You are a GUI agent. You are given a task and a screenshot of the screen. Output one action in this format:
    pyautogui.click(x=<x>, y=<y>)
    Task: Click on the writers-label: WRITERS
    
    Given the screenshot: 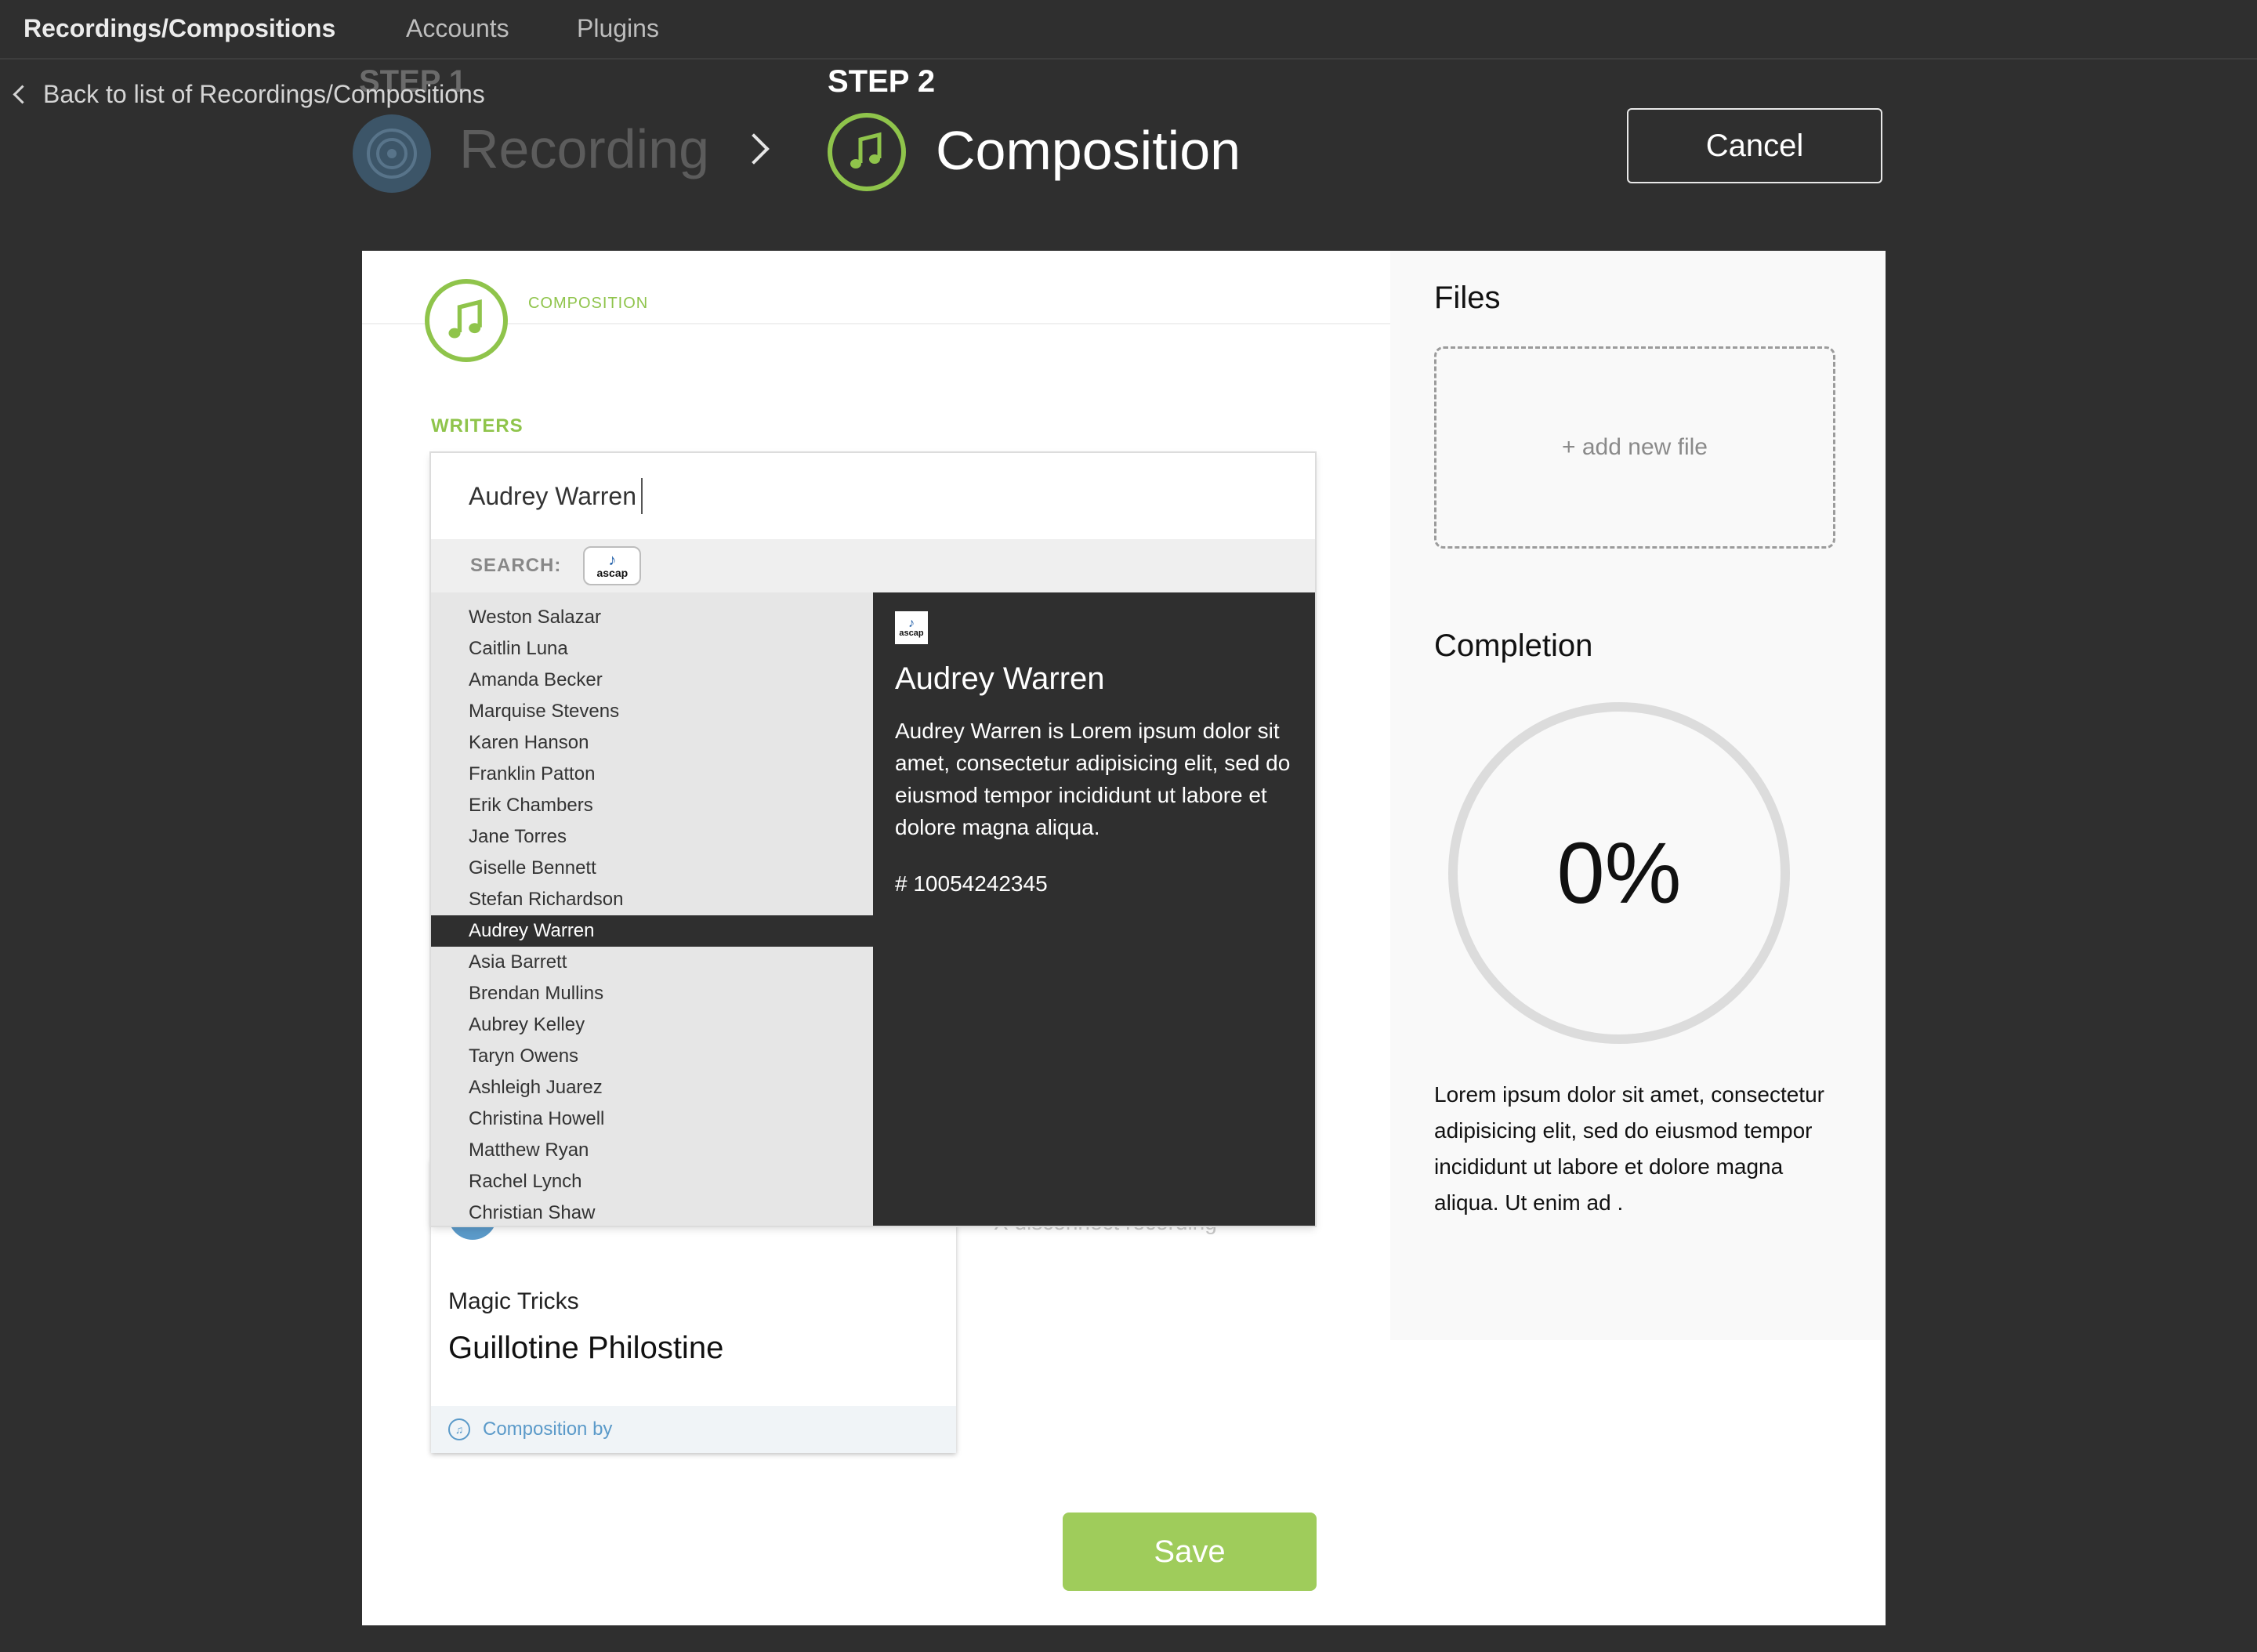 What is the action you would take?
    pyautogui.click(x=477, y=426)
    